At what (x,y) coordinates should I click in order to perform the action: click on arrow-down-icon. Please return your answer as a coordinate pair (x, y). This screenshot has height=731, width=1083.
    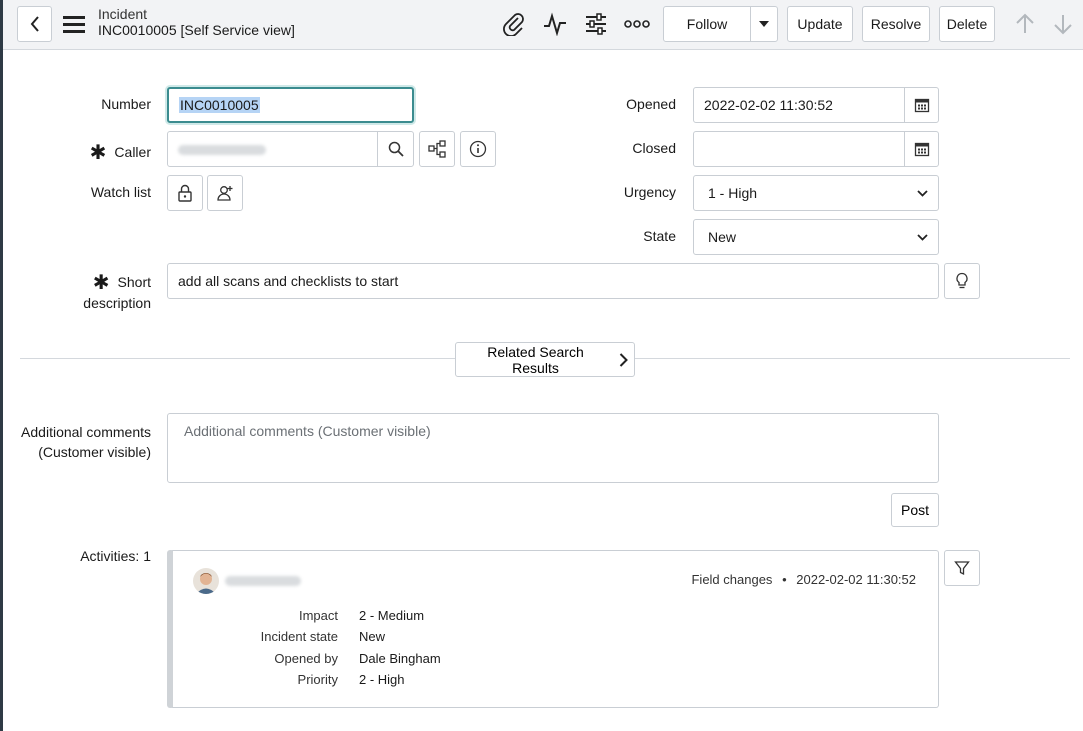
    Looking at the image, I should click on (1063, 24).